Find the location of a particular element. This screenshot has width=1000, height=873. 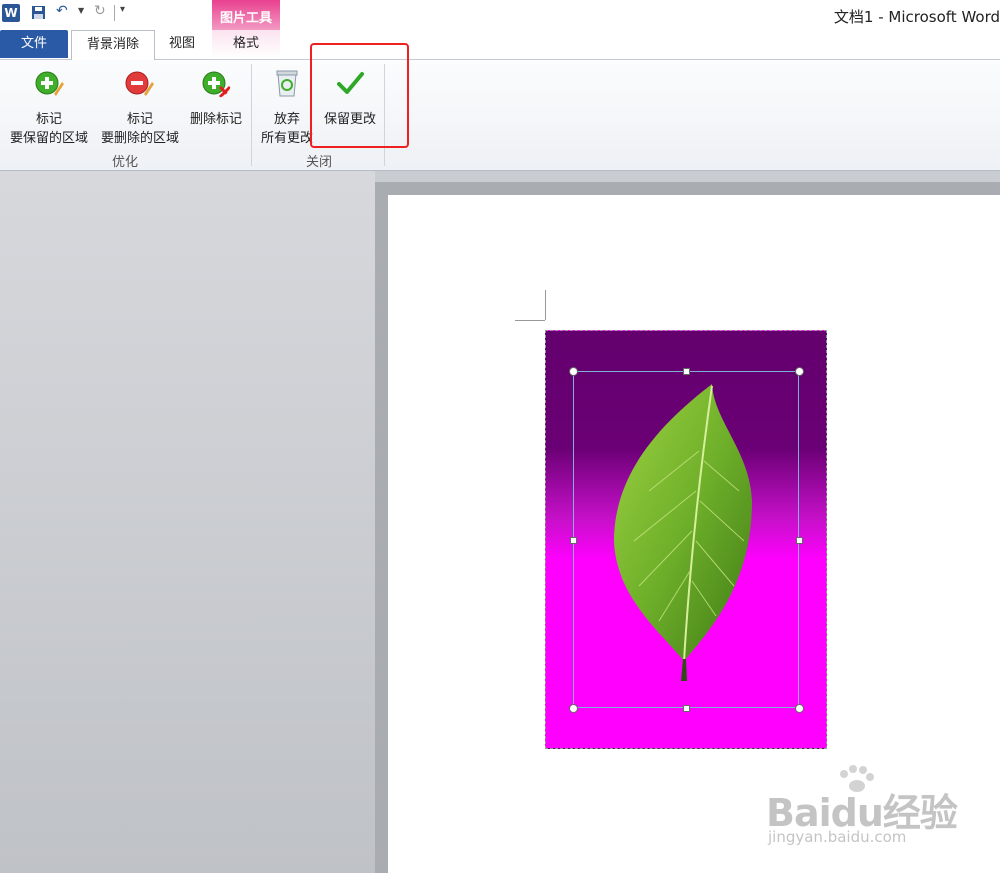

tab-format: 格式 is located at coordinates (246, 44).